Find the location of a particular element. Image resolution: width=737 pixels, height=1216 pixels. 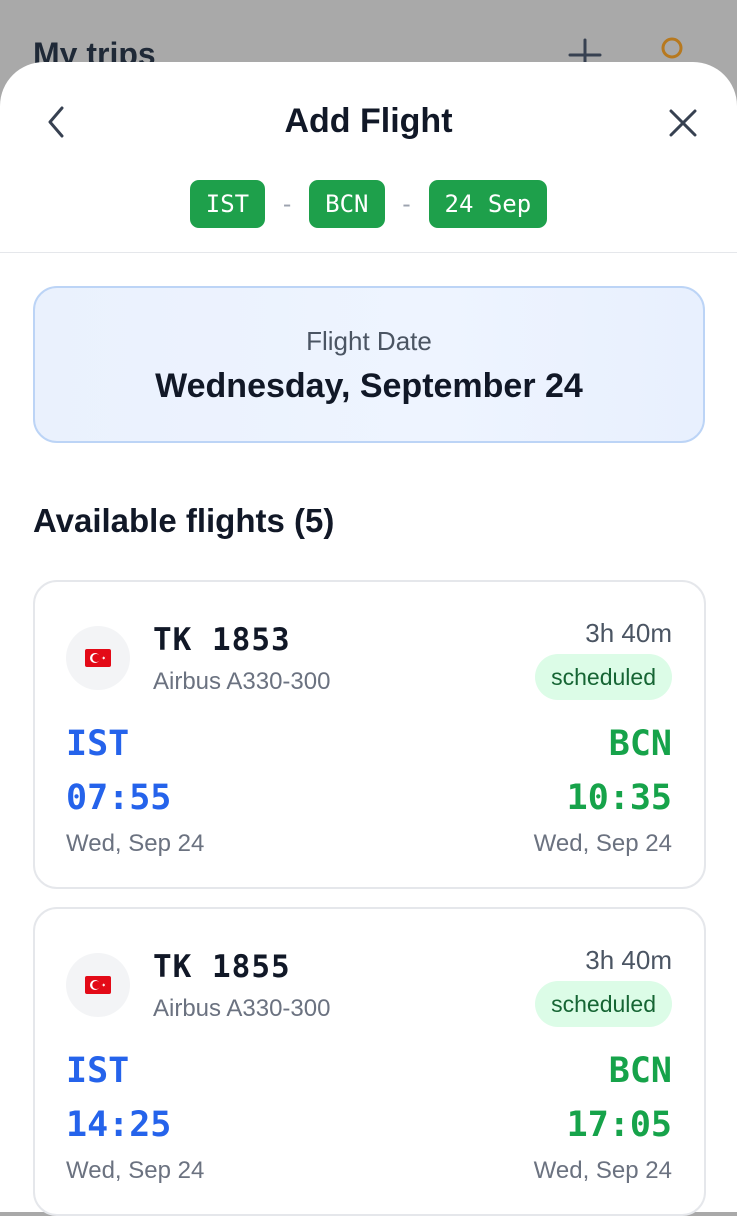

flight-date-card: Flight Date Wednesday, September 24 is located at coordinates (369, 364).